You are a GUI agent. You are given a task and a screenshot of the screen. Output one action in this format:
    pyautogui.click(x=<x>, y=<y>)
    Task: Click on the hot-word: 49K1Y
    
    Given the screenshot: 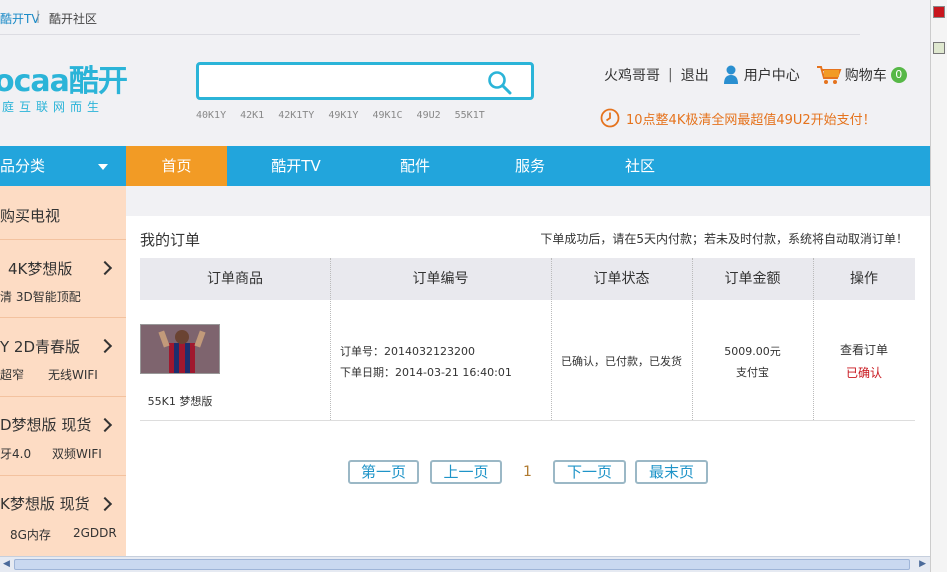 What is the action you would take?
    pyautogui.click(x=343, y=115)
    